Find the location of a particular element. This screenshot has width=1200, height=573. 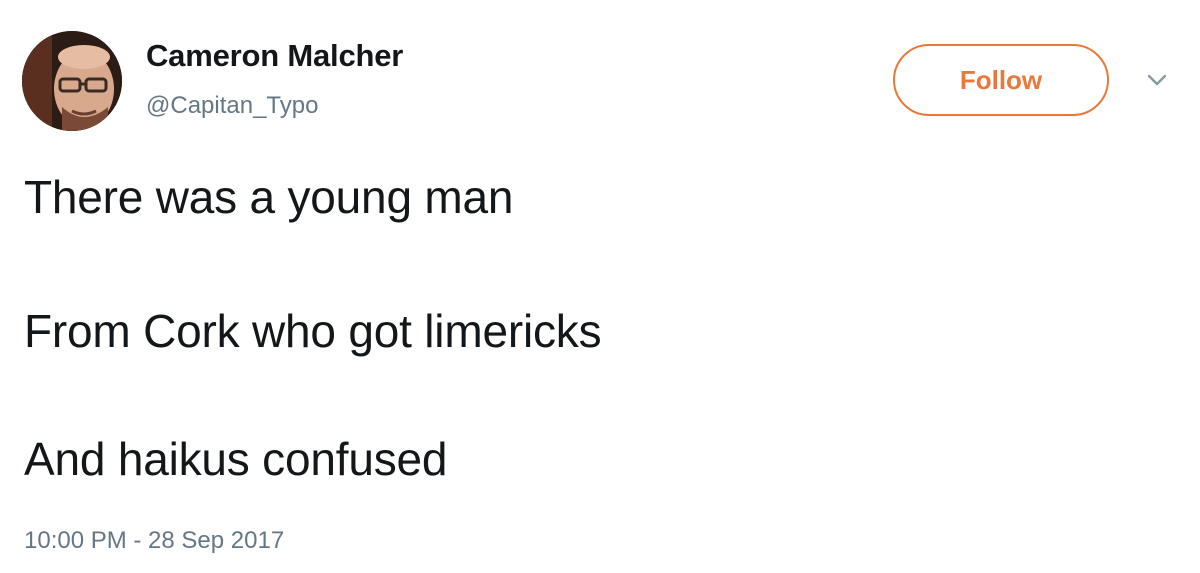

follow-button: Follow is located at coordinates (1001, 80).